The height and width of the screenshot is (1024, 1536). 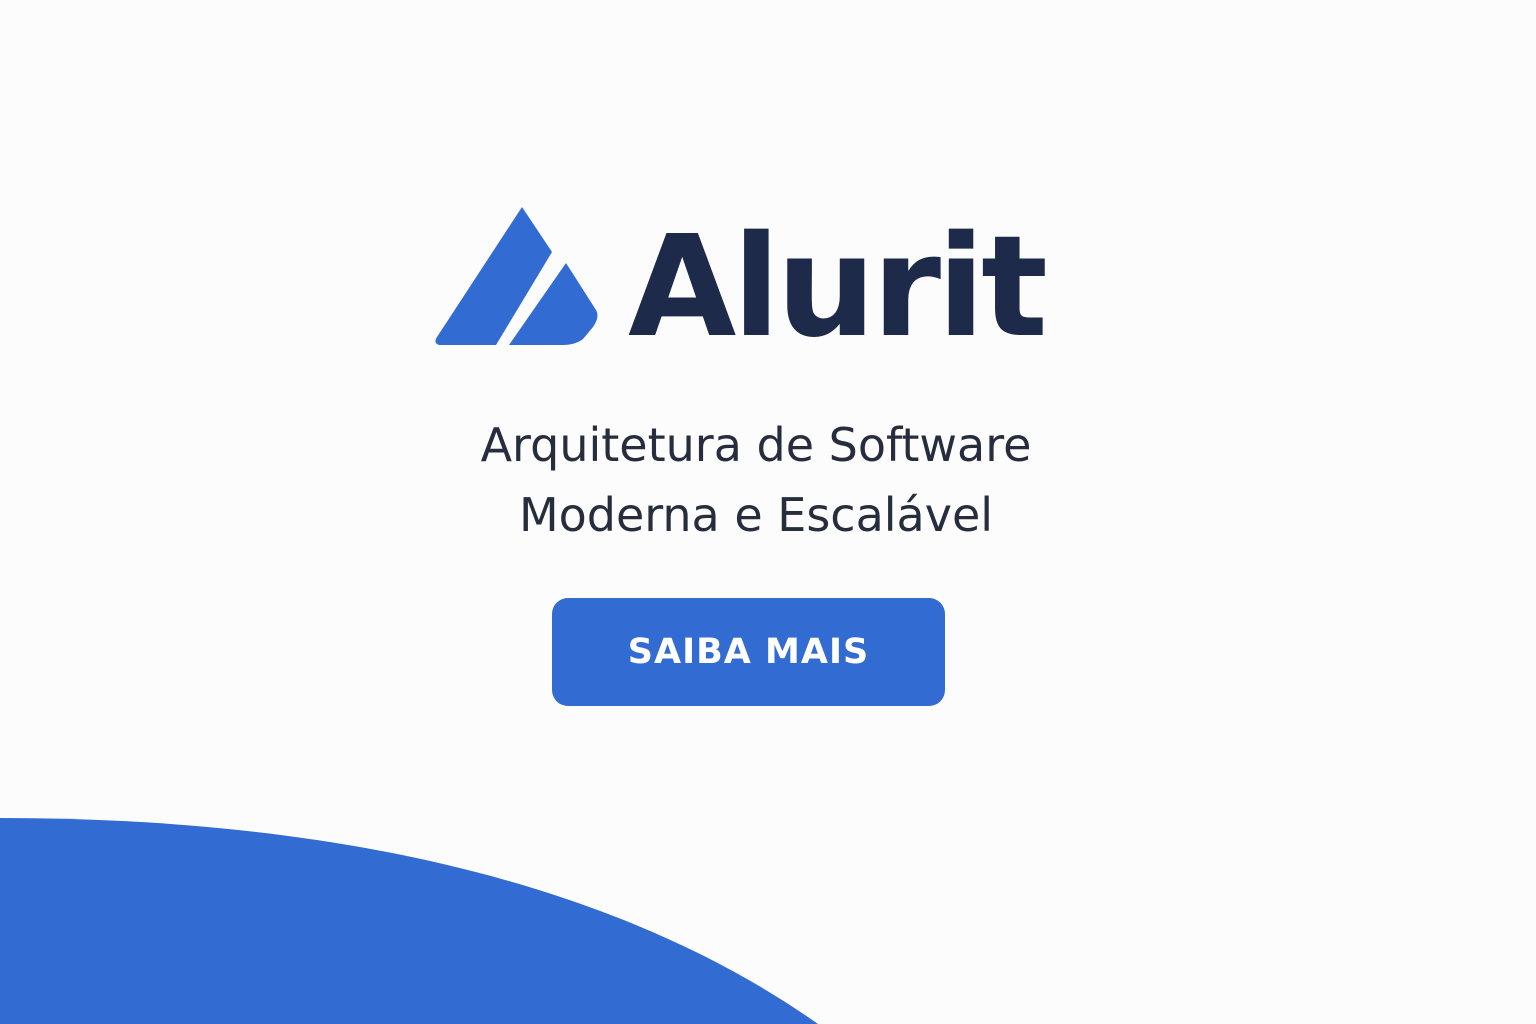 I want to click on brand-logo: Alurit, so click(x=740, y=284).